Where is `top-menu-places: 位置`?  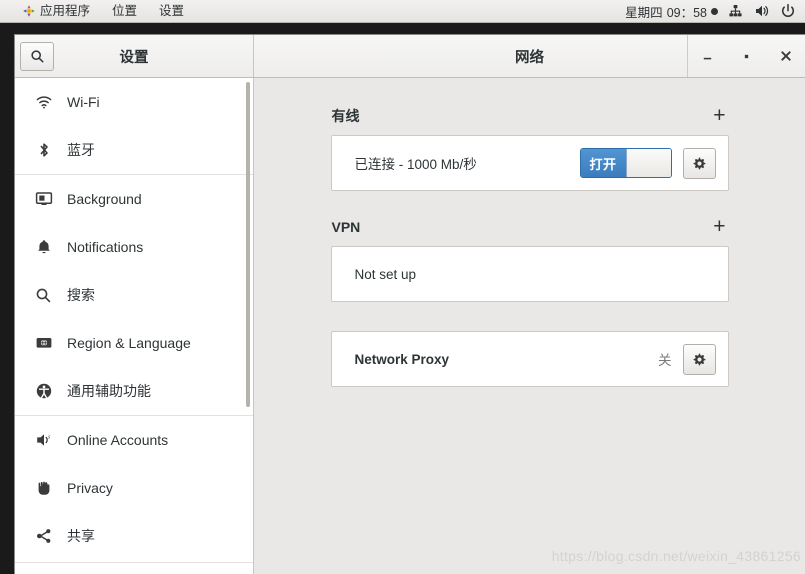
top-menu-places: 位置 is located at coordinates (124, 11).